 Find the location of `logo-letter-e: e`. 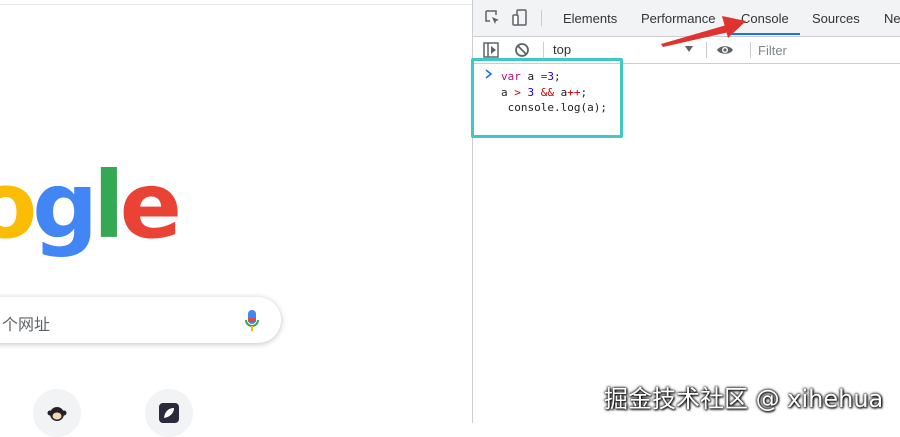

logo-letter-e: e is located at coordinates (150, 205).